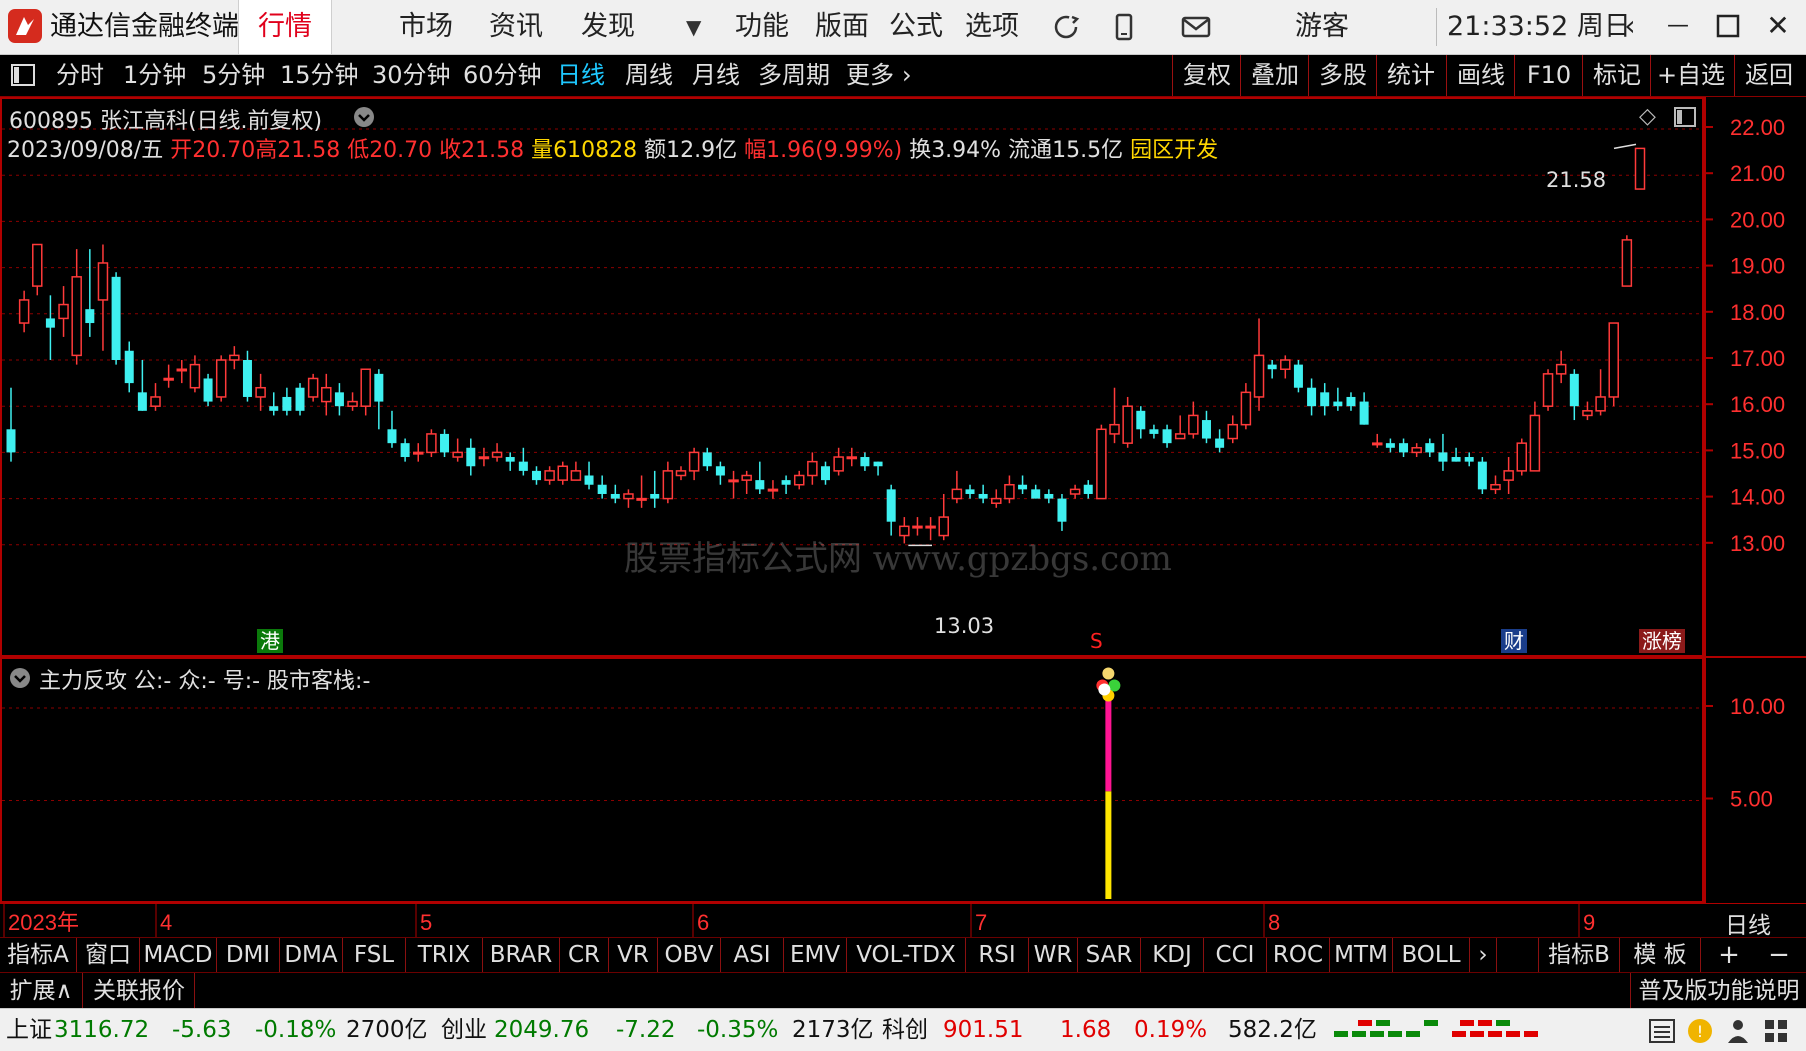 This screenshot has height=1051, width=1806. I want to click on indicator-tab: FSL, so click(374, 955).